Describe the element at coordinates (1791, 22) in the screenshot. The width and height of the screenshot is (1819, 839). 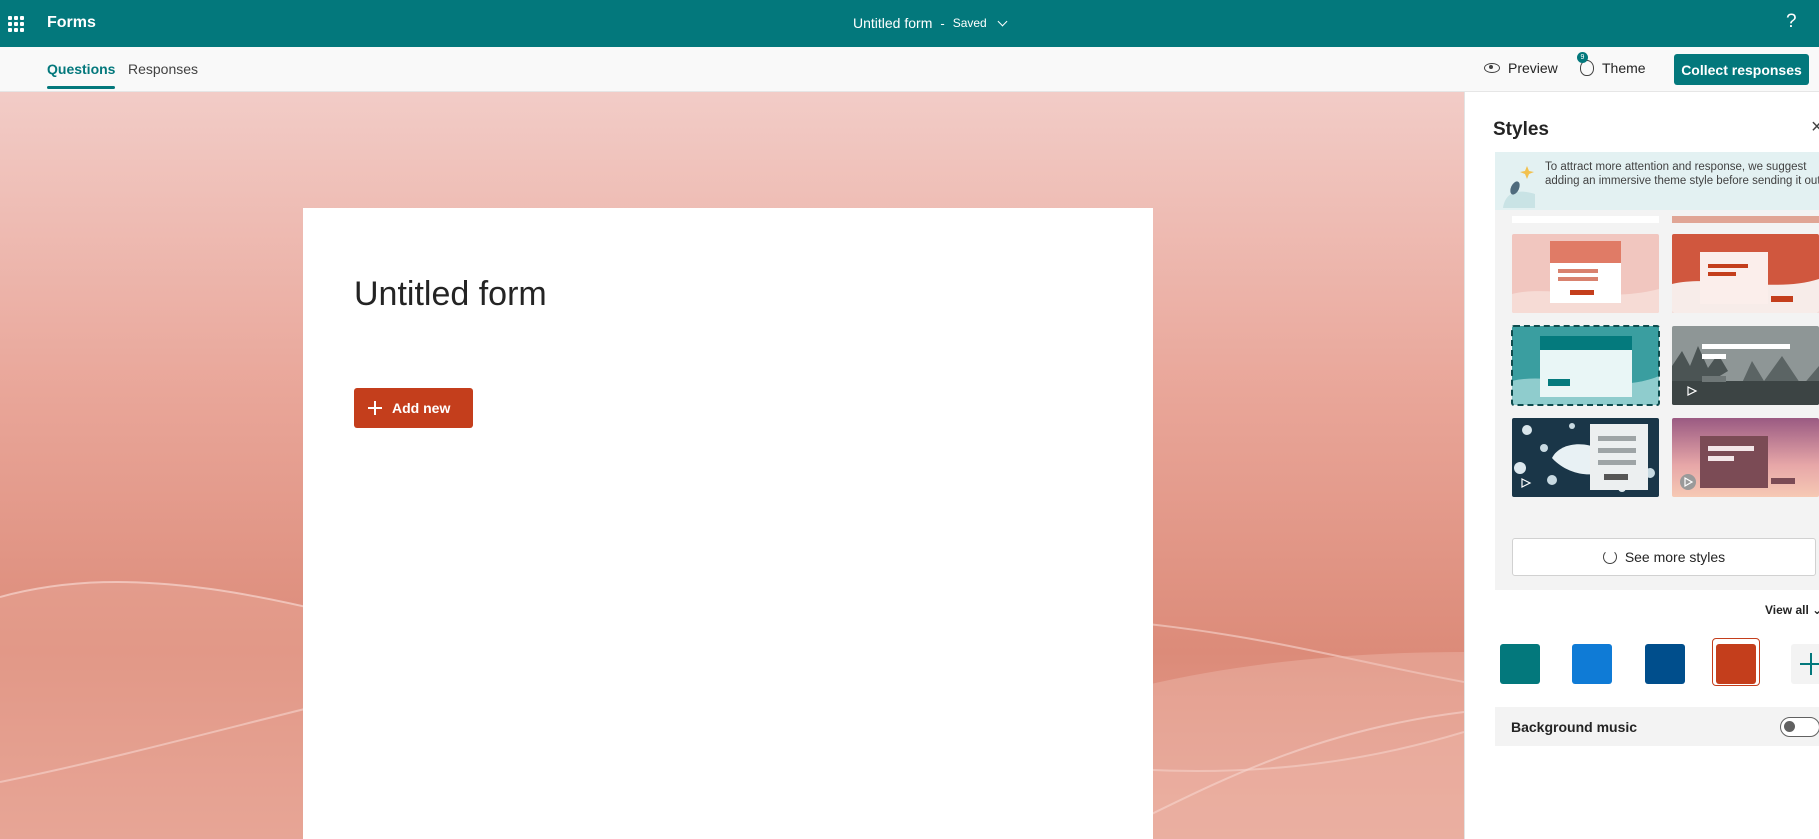
I see `help-icon: ?` at that location.